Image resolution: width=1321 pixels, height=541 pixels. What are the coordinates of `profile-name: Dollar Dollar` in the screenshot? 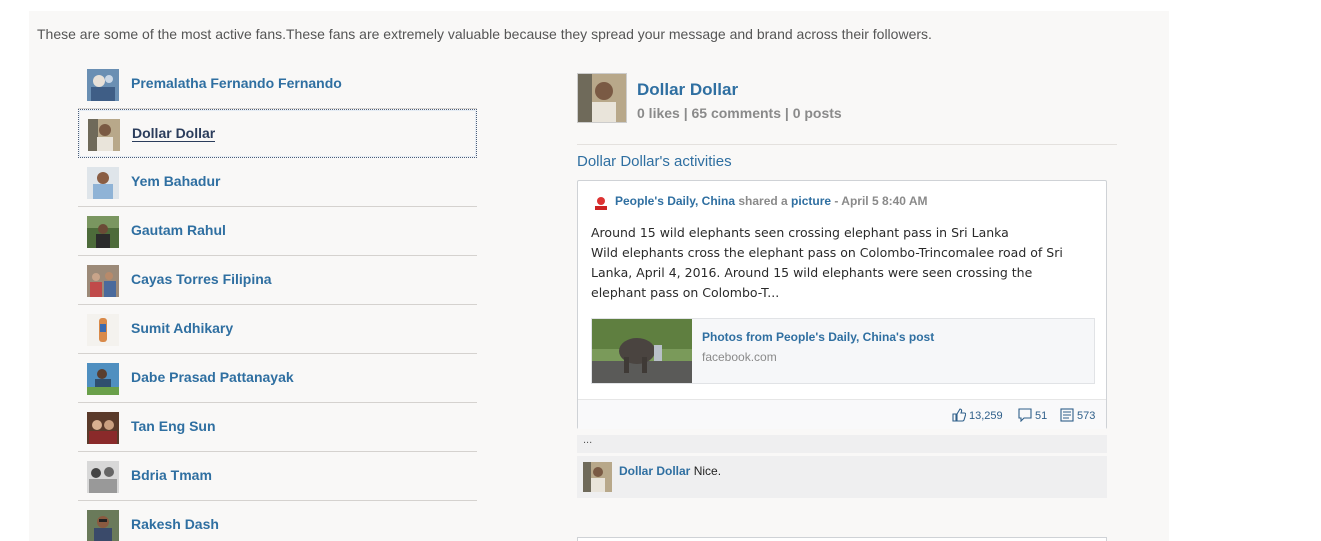 It's located at (687, 90).